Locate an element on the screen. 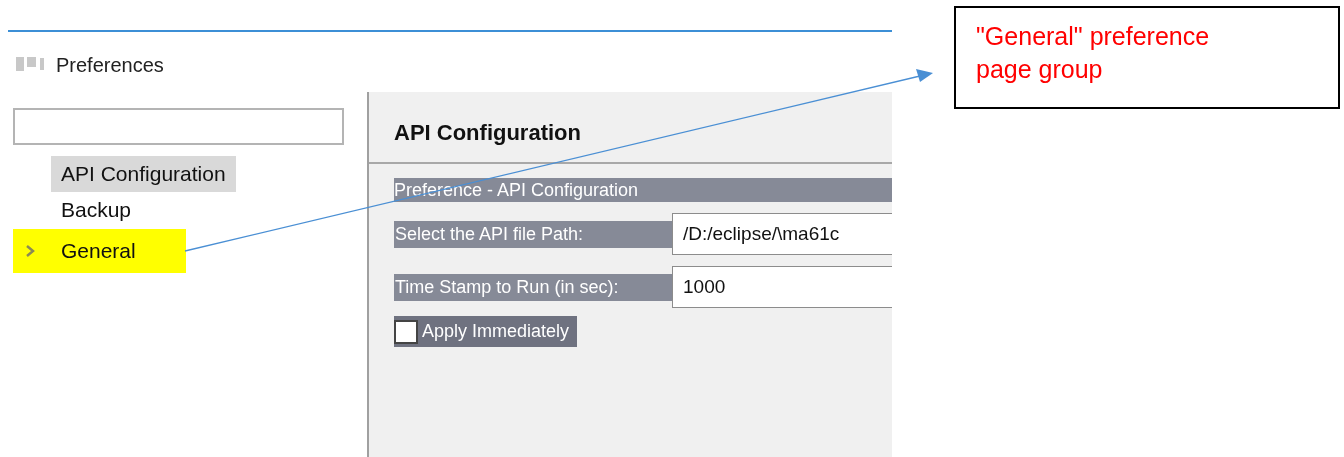 The width and height of the screenshot is (1344, 457). tree-item: API Configuration is located at coordinates (143, 174).